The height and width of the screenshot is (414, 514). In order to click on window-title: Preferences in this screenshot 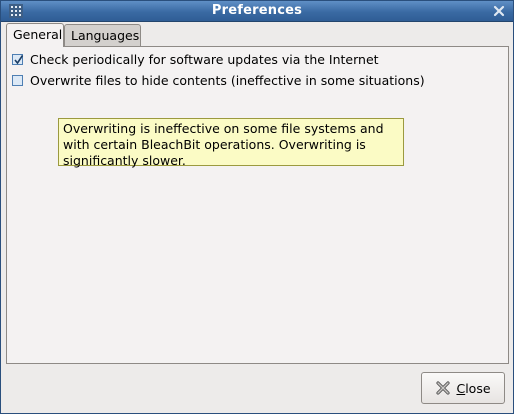, I will do `click(257, 10)`.